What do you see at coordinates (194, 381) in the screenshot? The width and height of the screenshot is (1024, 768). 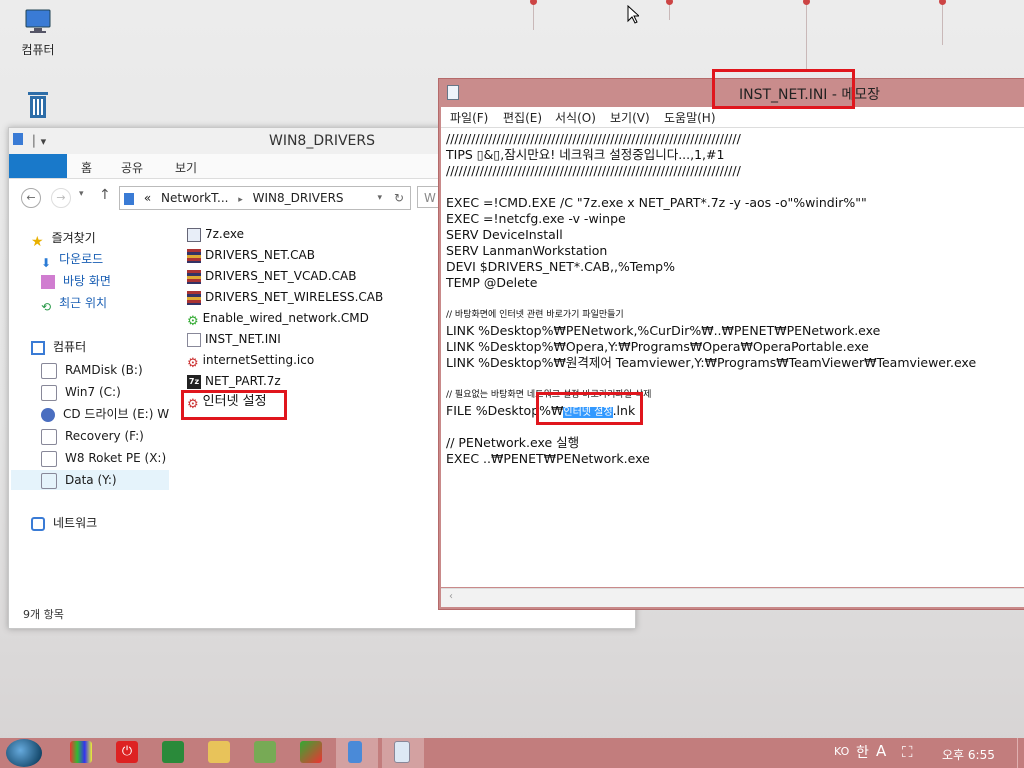 I see `7z-archive-icon: 7z` at bounding box center [194, 381].